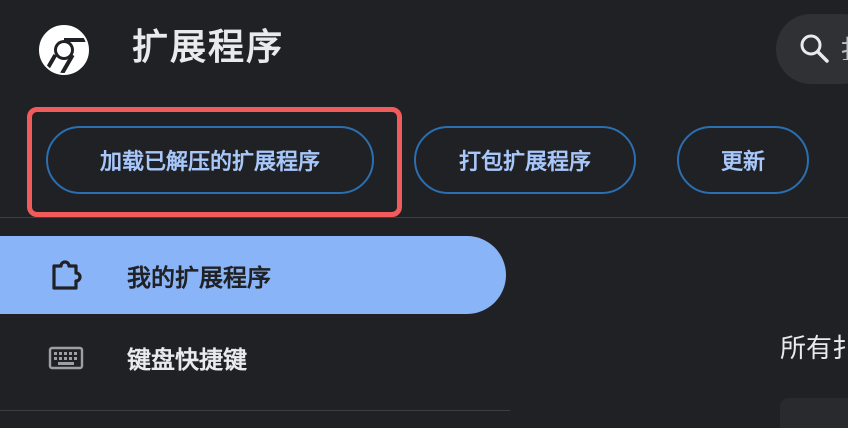 The image size is (848, 428). I want to click on header-divider, so click(424, 217).